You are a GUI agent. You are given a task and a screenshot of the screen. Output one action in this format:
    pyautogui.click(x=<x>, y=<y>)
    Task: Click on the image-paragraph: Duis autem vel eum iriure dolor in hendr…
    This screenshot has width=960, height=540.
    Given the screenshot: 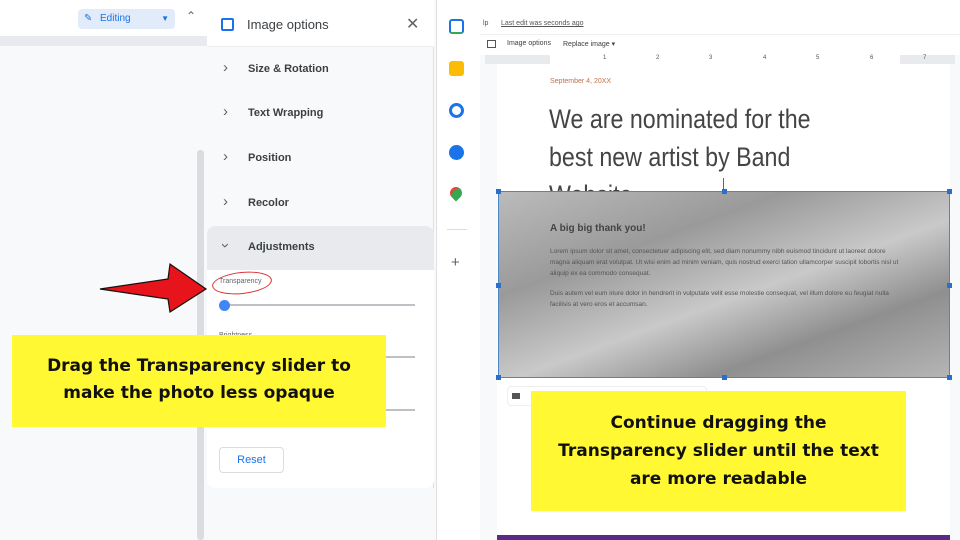 What is the action you would take?
    pyautogui.click(x=719, y=299)
    